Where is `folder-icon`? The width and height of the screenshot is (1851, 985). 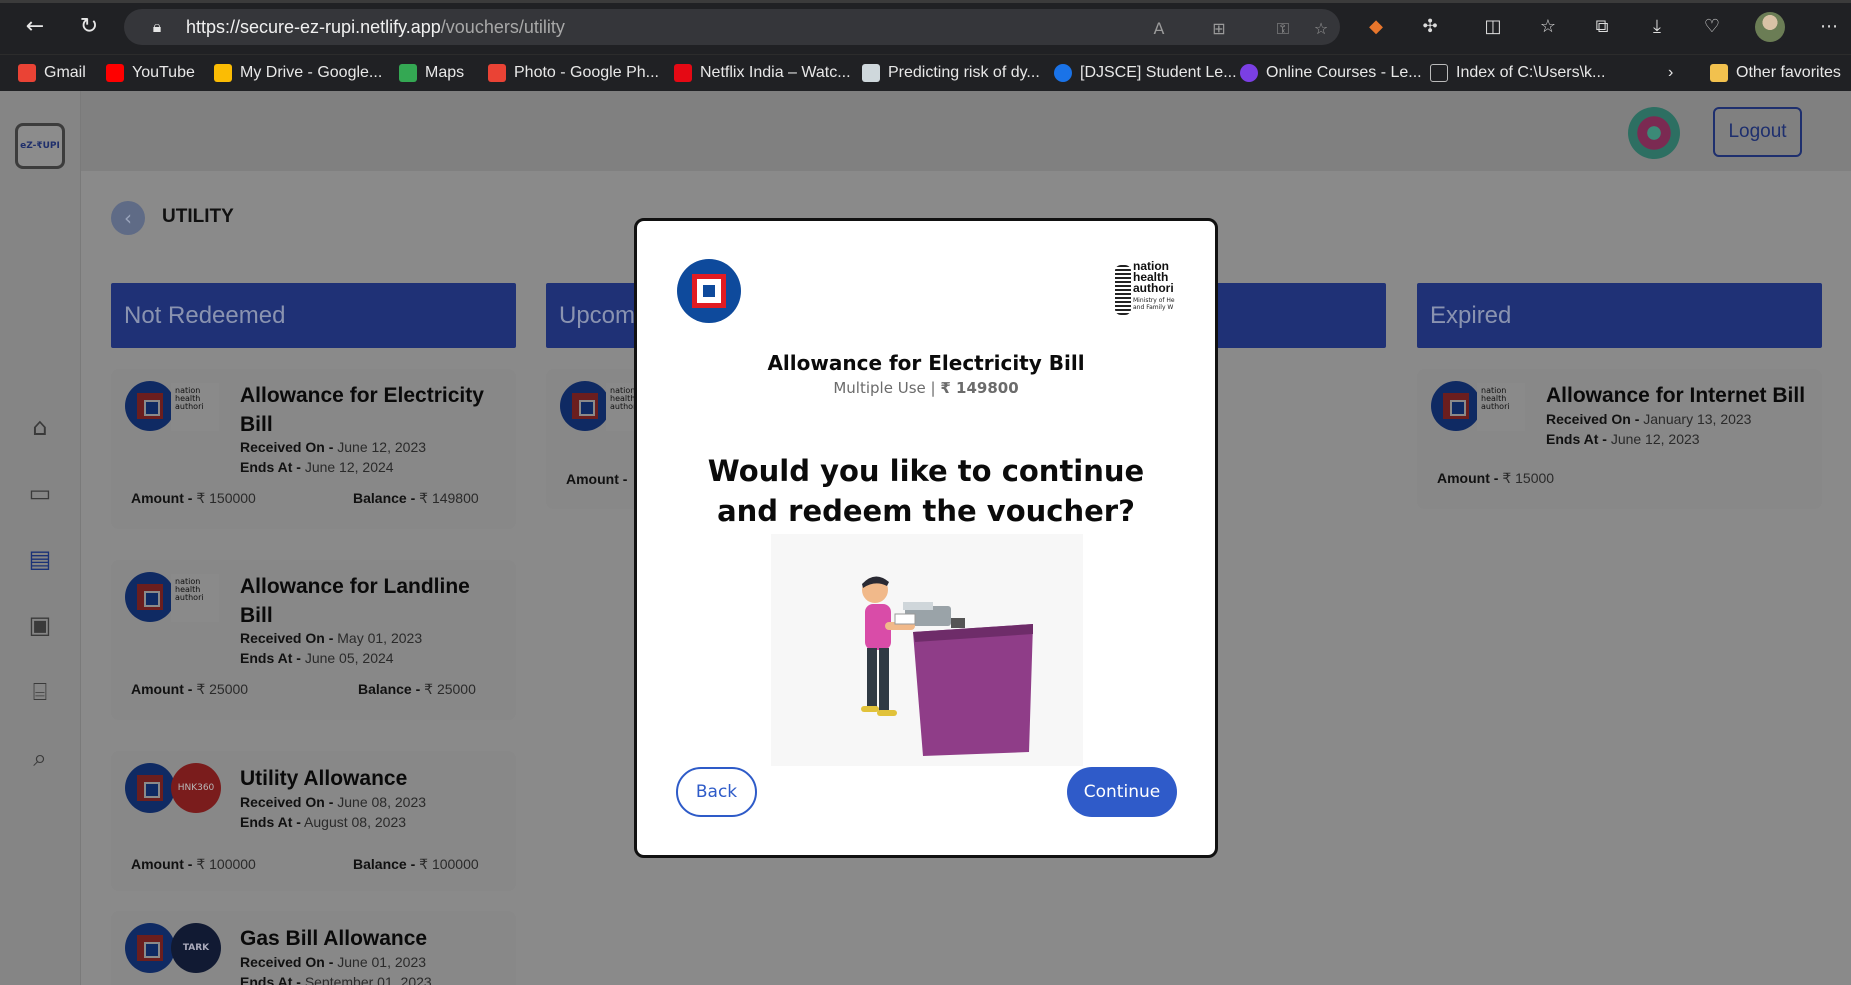 folder-icon is located at coordinates (1719, 73).